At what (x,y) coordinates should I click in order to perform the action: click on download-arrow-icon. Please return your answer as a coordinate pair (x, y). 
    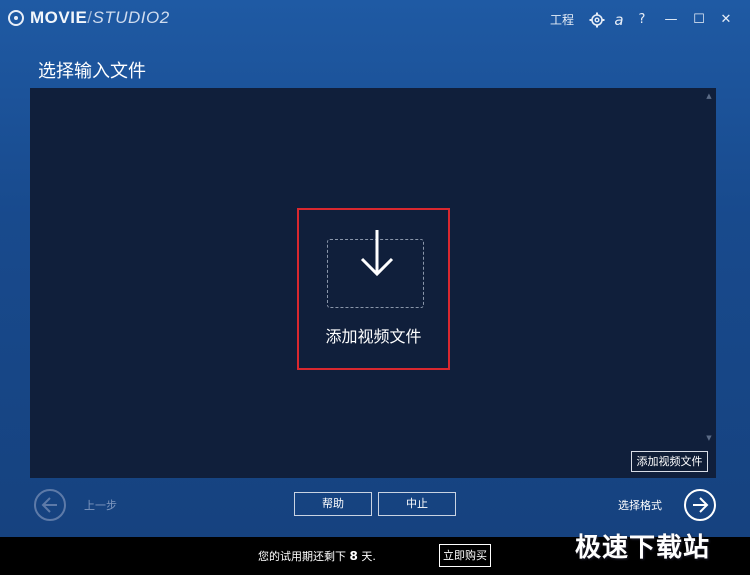
    Looking at the image, I should click on (377, 253).